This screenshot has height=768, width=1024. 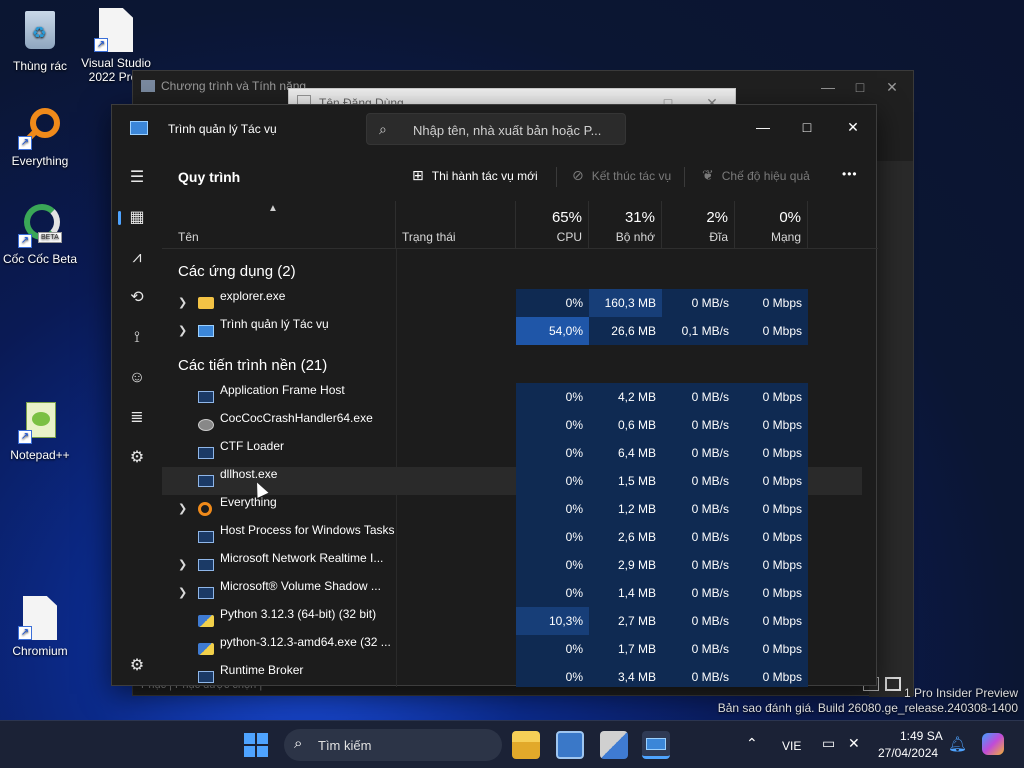 I want to click on desktop-icon-coccoc: BETA ↗ Cốc Cốc Beta, so click(x=40, y=235).